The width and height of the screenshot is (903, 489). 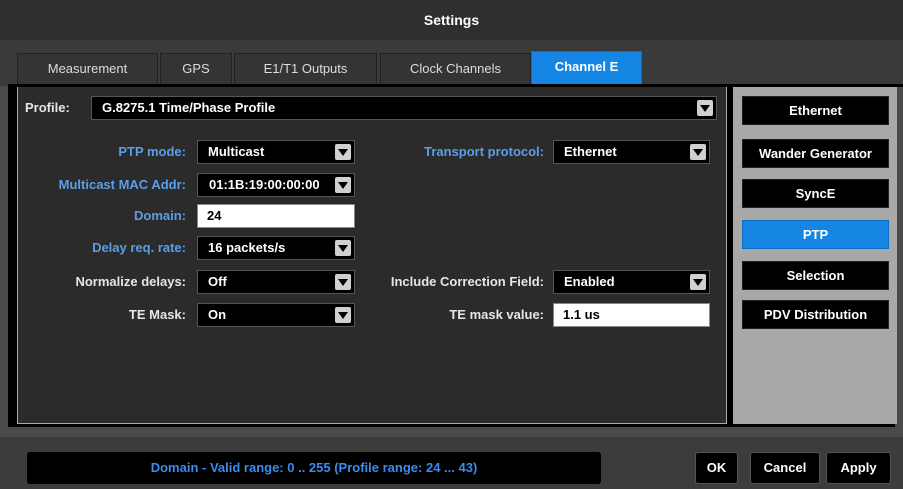 What do you see at coordinates (189, 107) in the screenshot?
I see `profile-value: G.8275.1 Time/Phase Profile` at bounding box center [189, 107].